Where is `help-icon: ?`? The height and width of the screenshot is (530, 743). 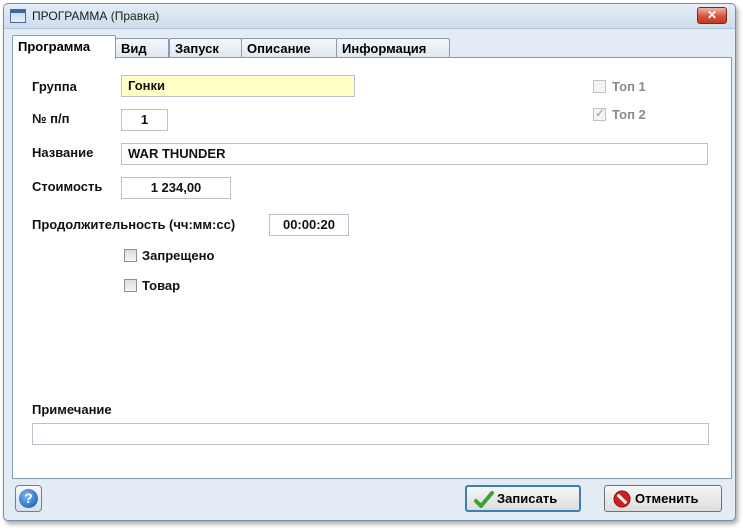 help-icon: ? is located at coordinates (28, 498).